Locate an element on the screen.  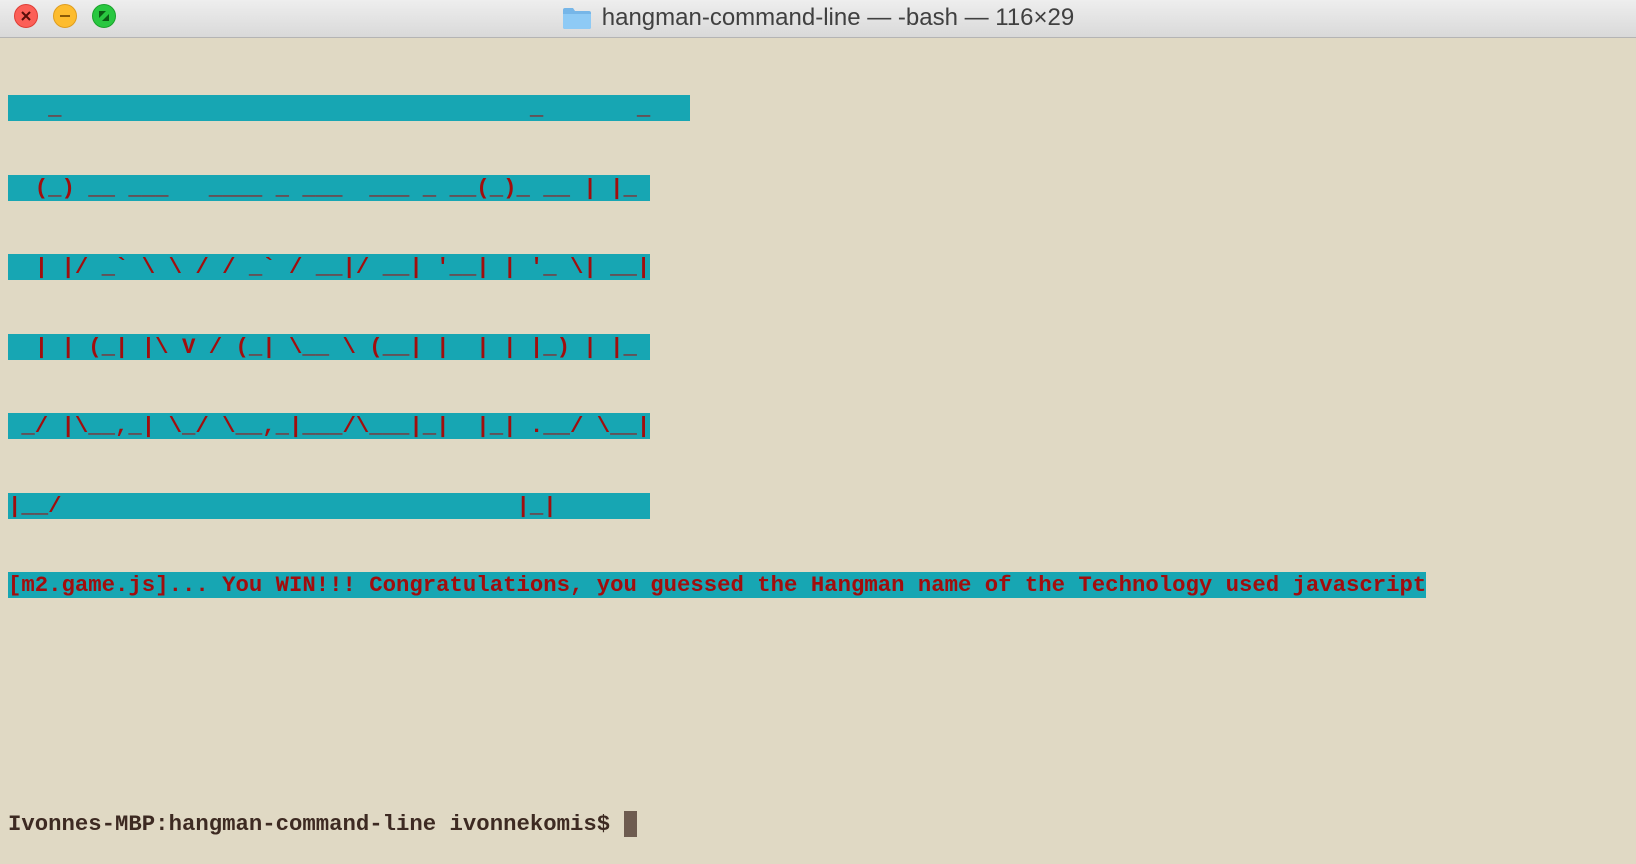
window-title-text: hangman-command-line — -bash — 116×29 is located at coordinates (838, 17).